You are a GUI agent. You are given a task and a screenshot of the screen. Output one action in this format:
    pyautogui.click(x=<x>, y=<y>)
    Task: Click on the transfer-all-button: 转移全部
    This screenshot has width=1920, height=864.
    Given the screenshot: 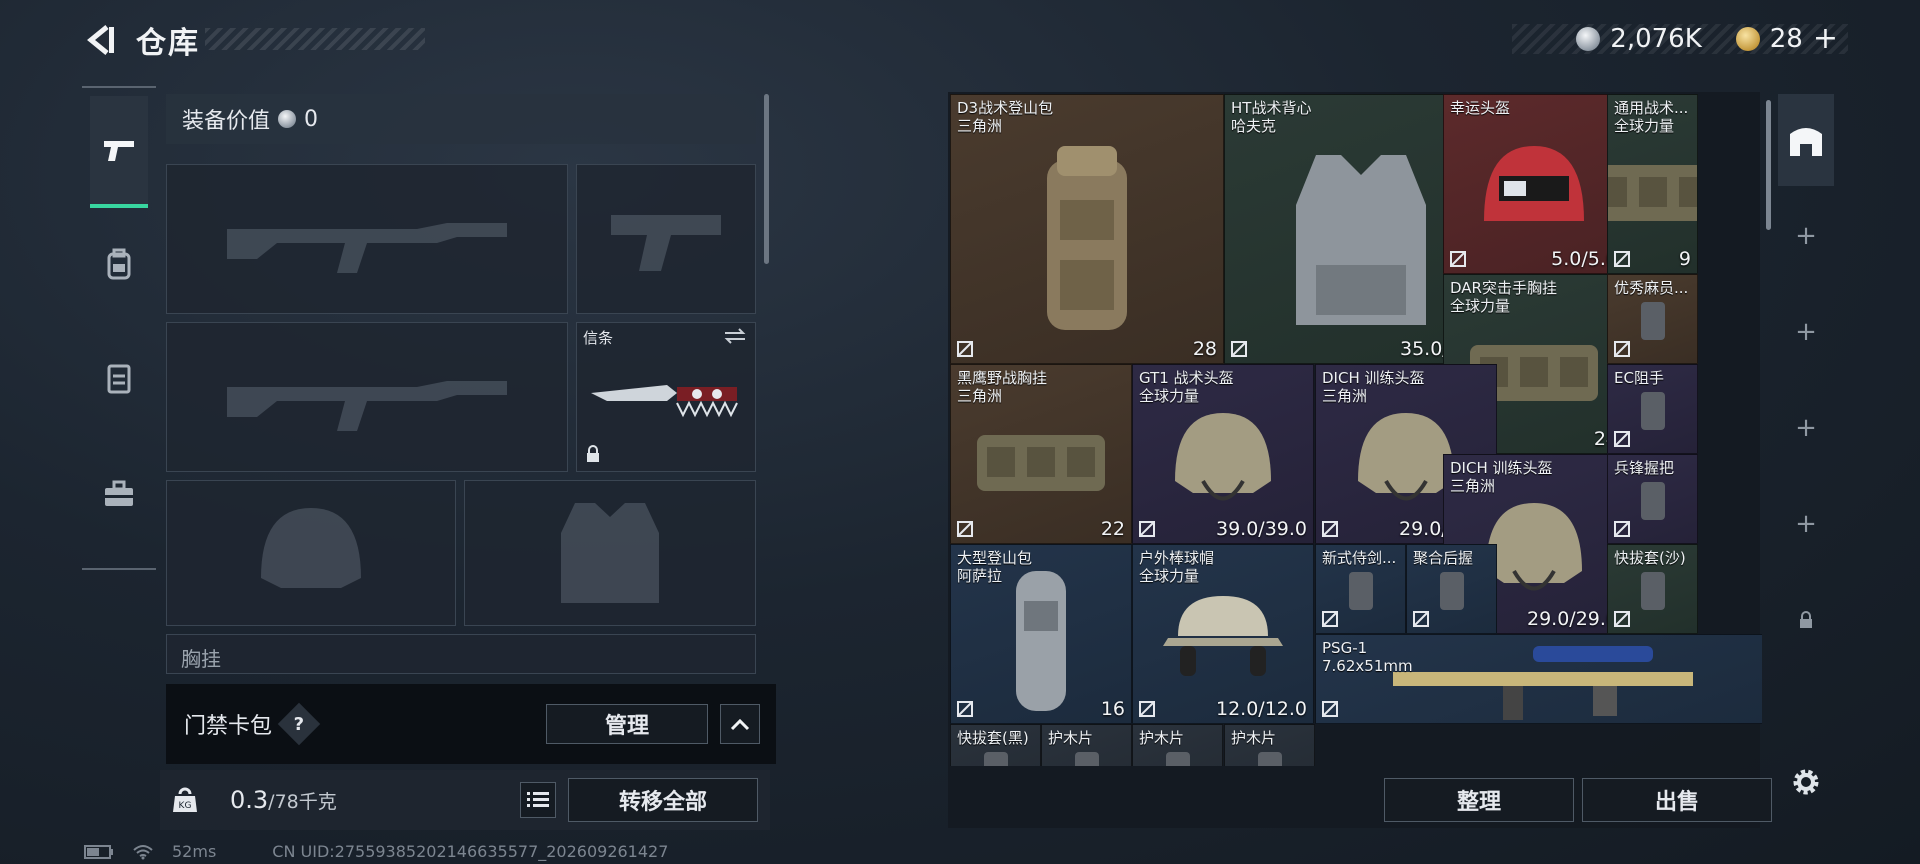 What is the action you would take?
    pyautogui.click(x=663, y=800)
    